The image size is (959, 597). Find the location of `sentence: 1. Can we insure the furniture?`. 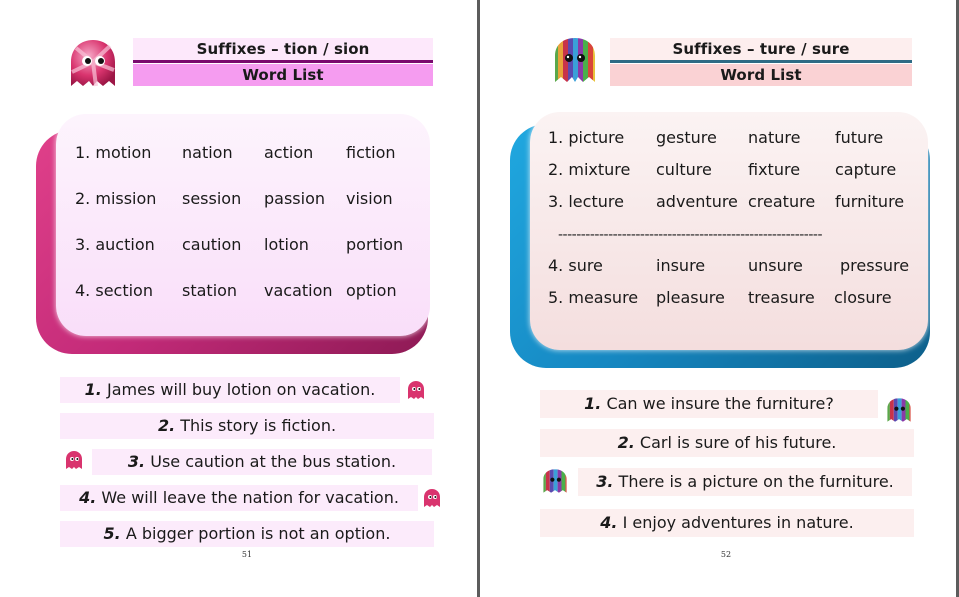

sentence: 1. Can we insure the furniture? is located at coordinates (709, 404).